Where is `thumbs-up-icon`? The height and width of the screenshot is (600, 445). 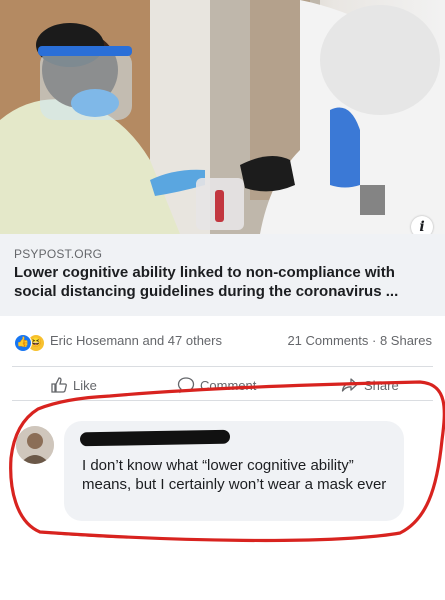 thumbs-up-icon is located at coordinates (59, 385).